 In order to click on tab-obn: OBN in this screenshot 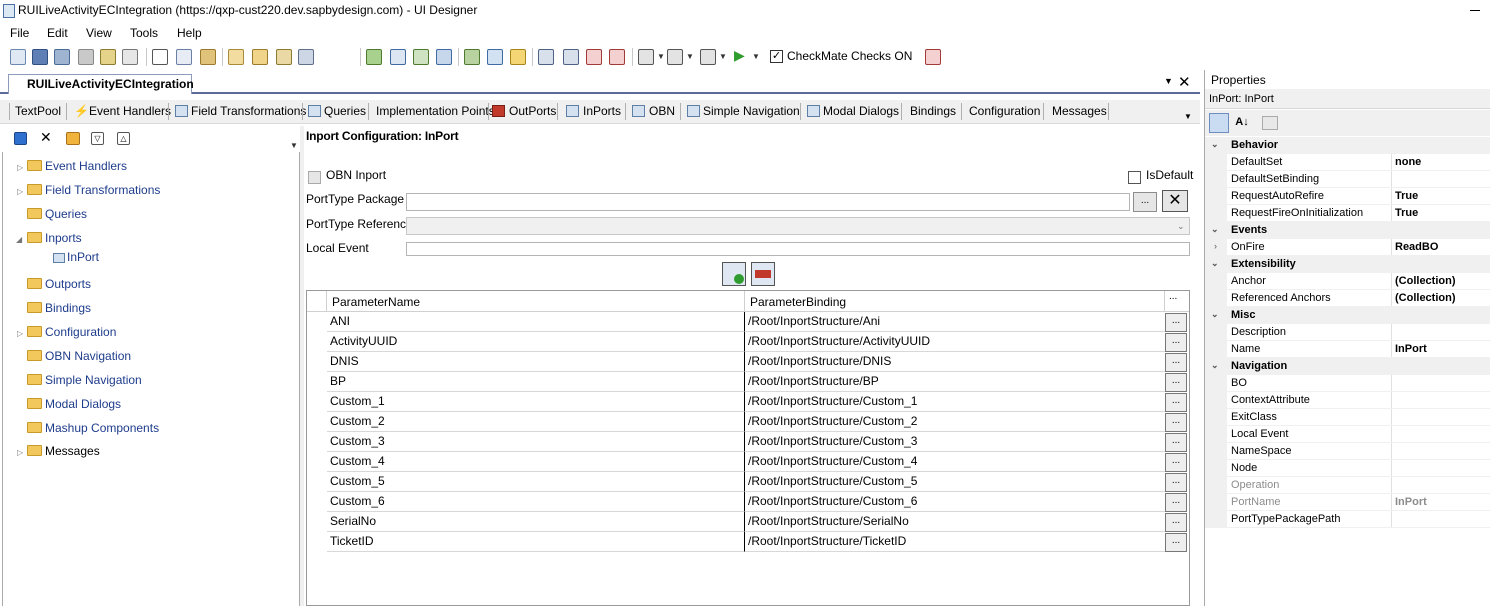, I will do `click(662, 111)`.